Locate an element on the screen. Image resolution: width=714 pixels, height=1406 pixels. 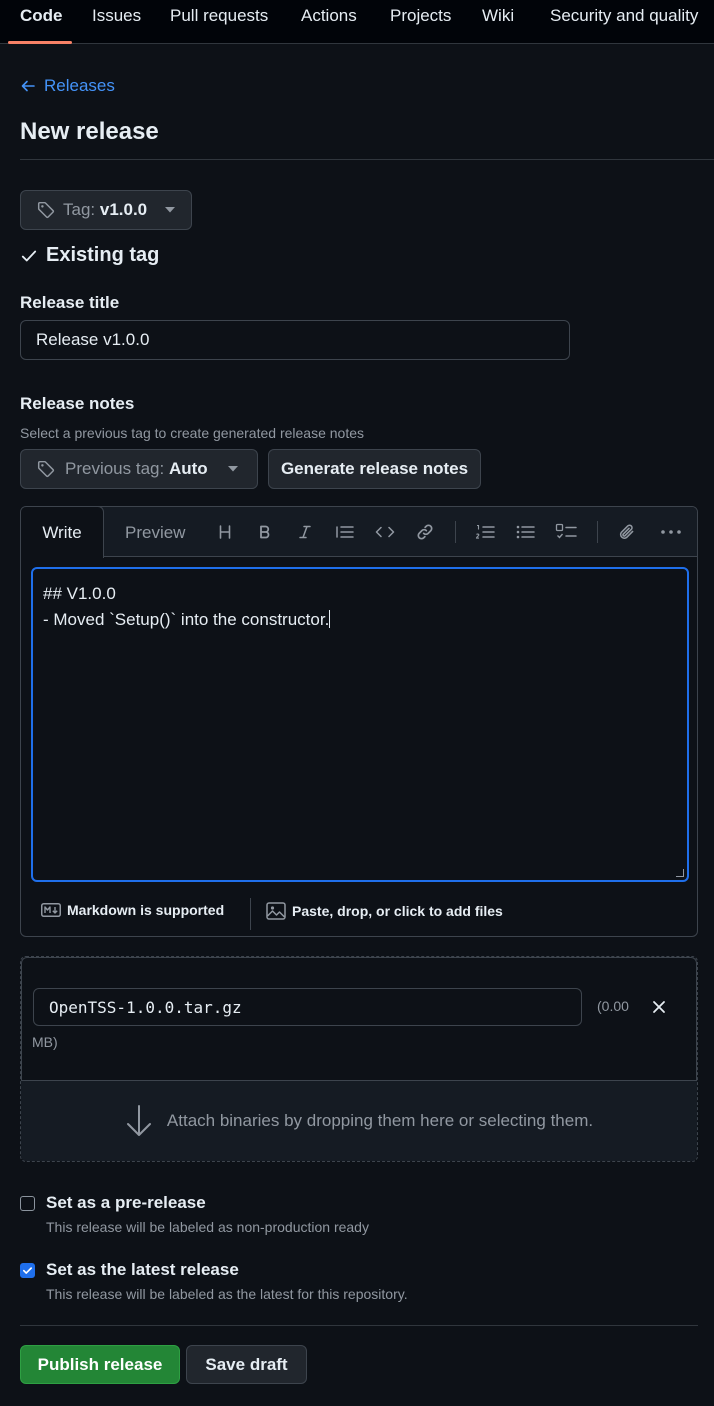
attachment-item: OpenTSS-1.0.0.tar.gz (0.00 MB) is located at coordinates (359, 1019).